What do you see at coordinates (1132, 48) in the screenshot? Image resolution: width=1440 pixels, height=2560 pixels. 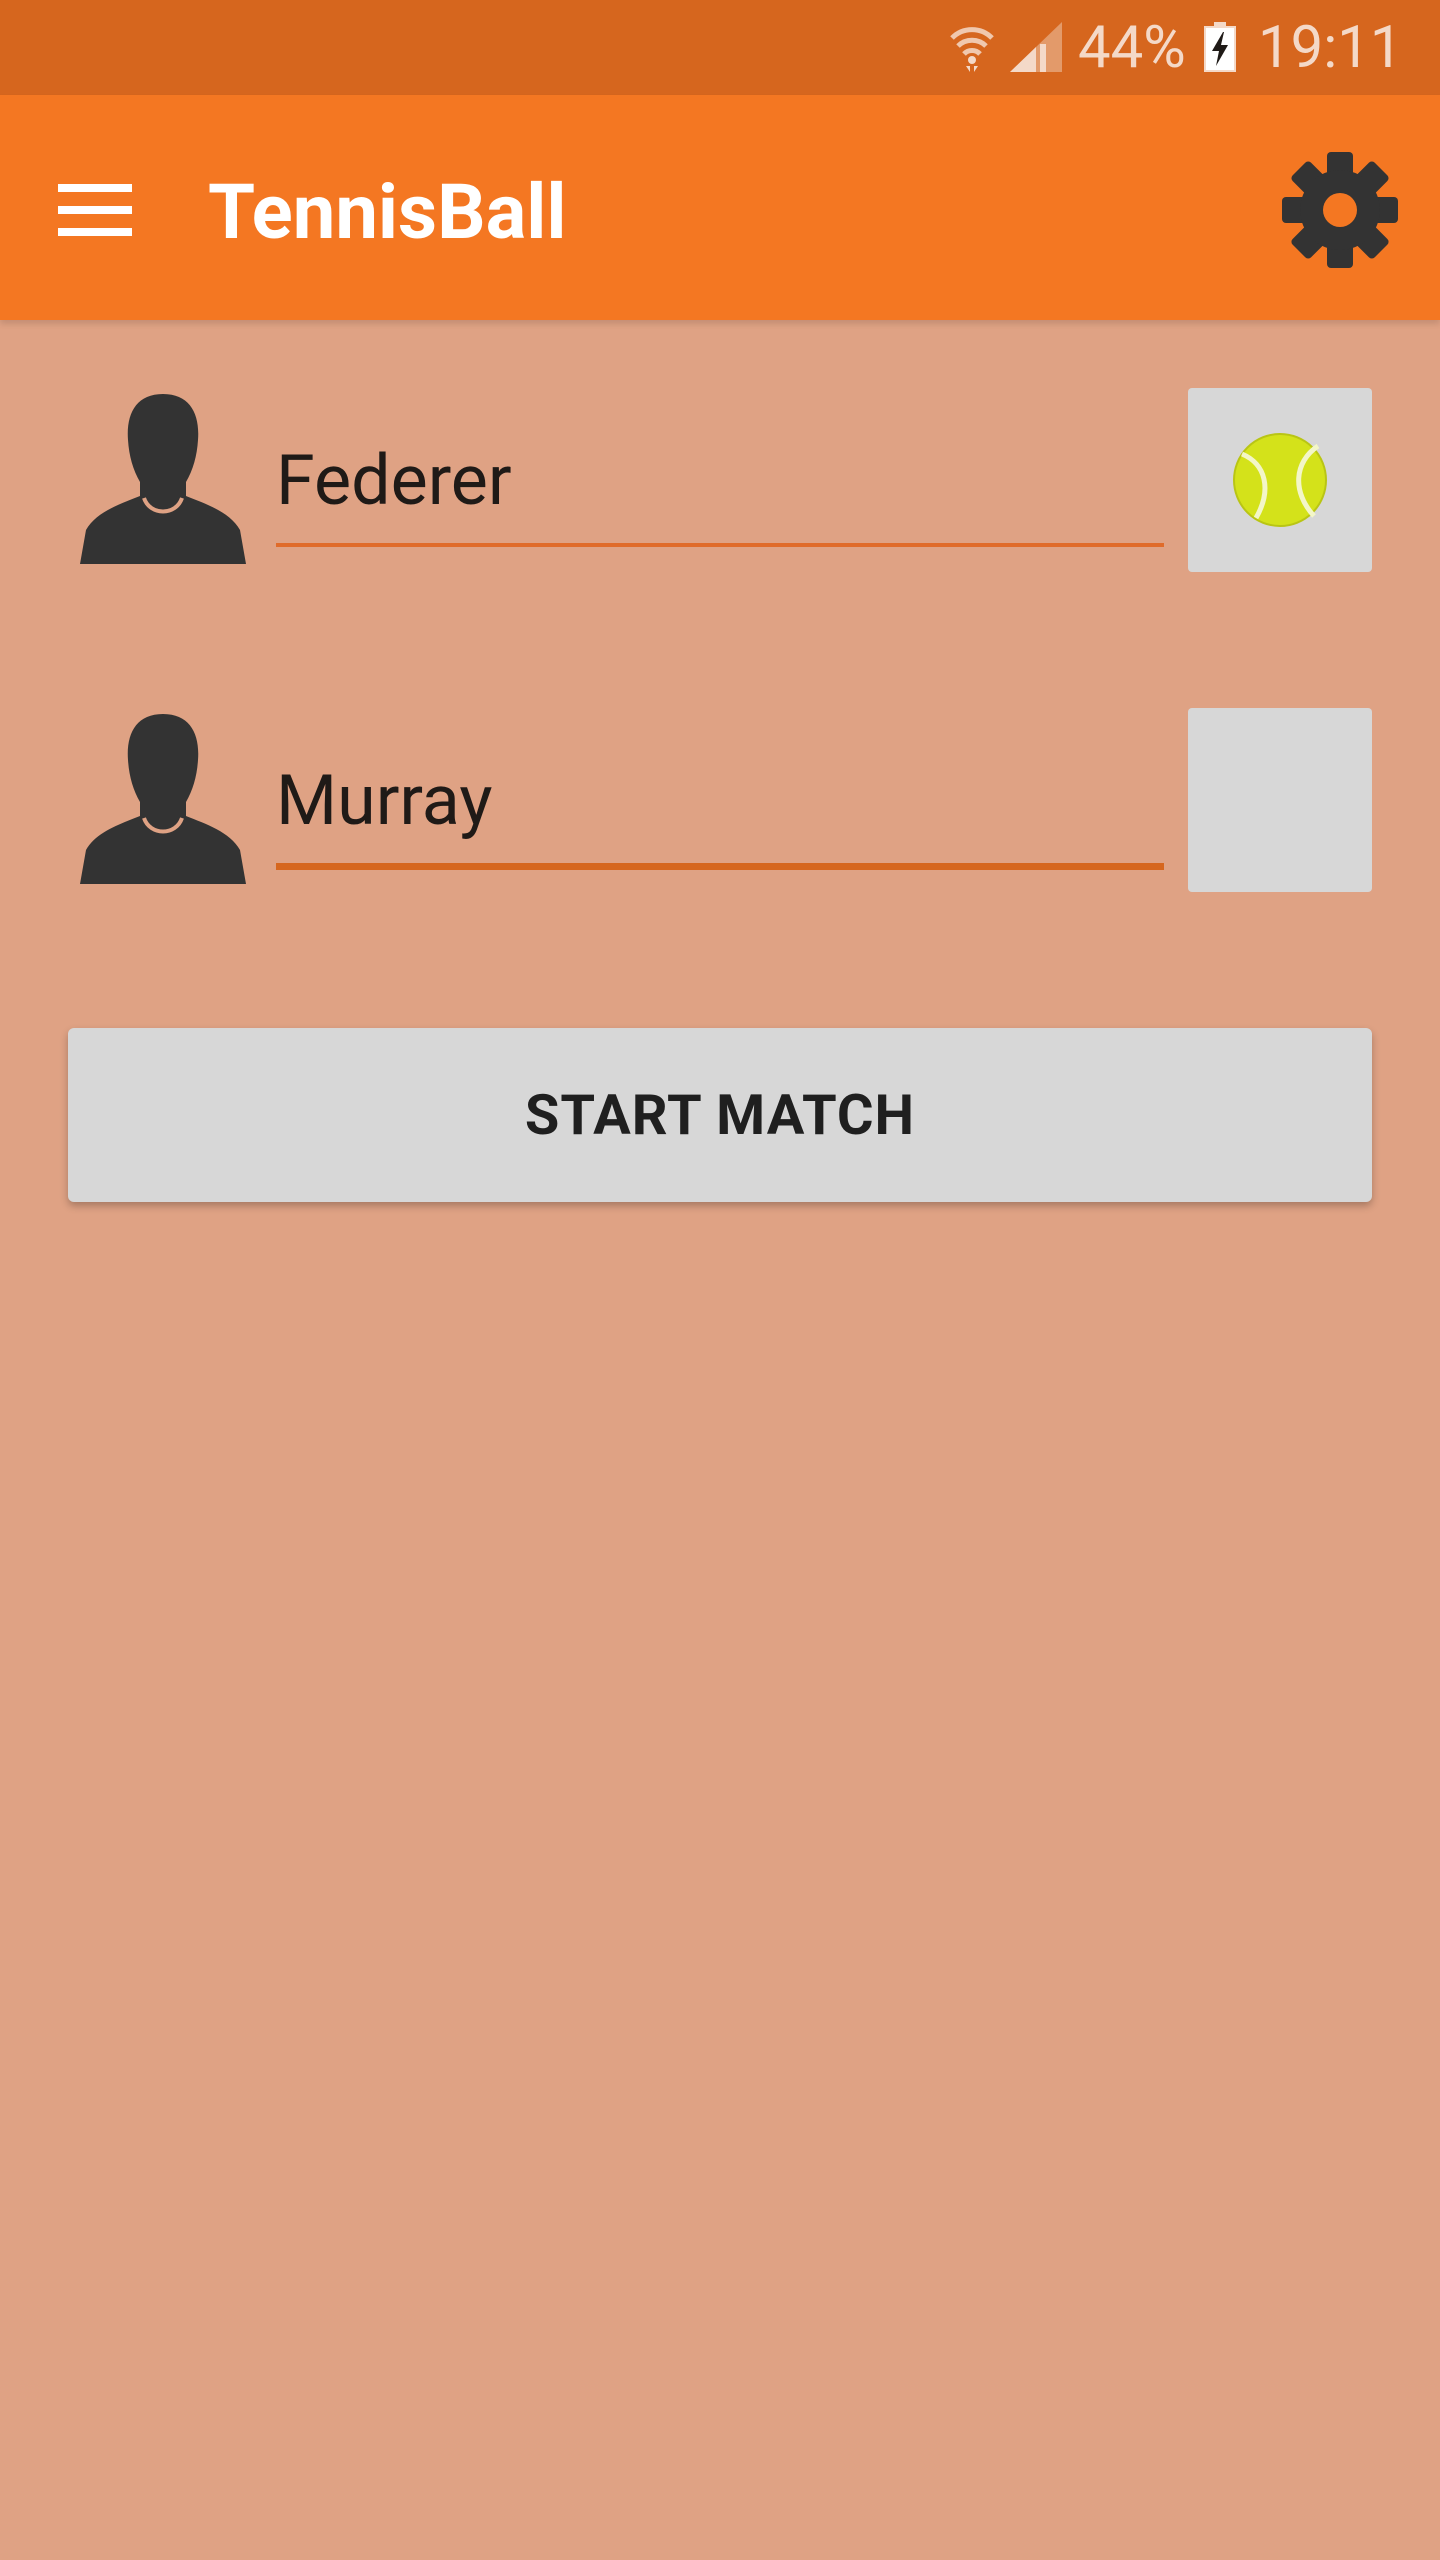 I see `battery-percent: 44%` at bounding box center [1132, 48].